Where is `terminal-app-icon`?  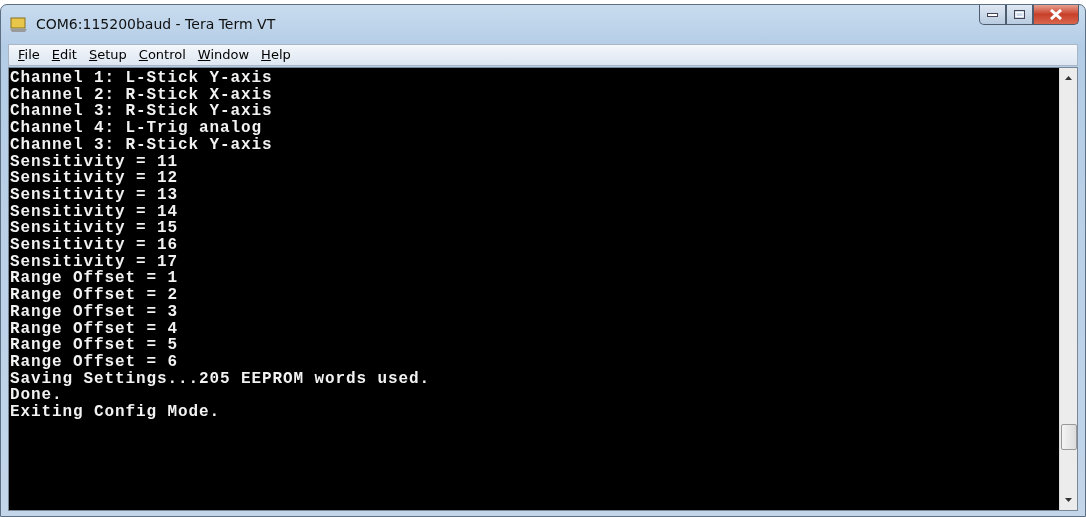 terminal-app-icon is located at coordinates (19, 24).